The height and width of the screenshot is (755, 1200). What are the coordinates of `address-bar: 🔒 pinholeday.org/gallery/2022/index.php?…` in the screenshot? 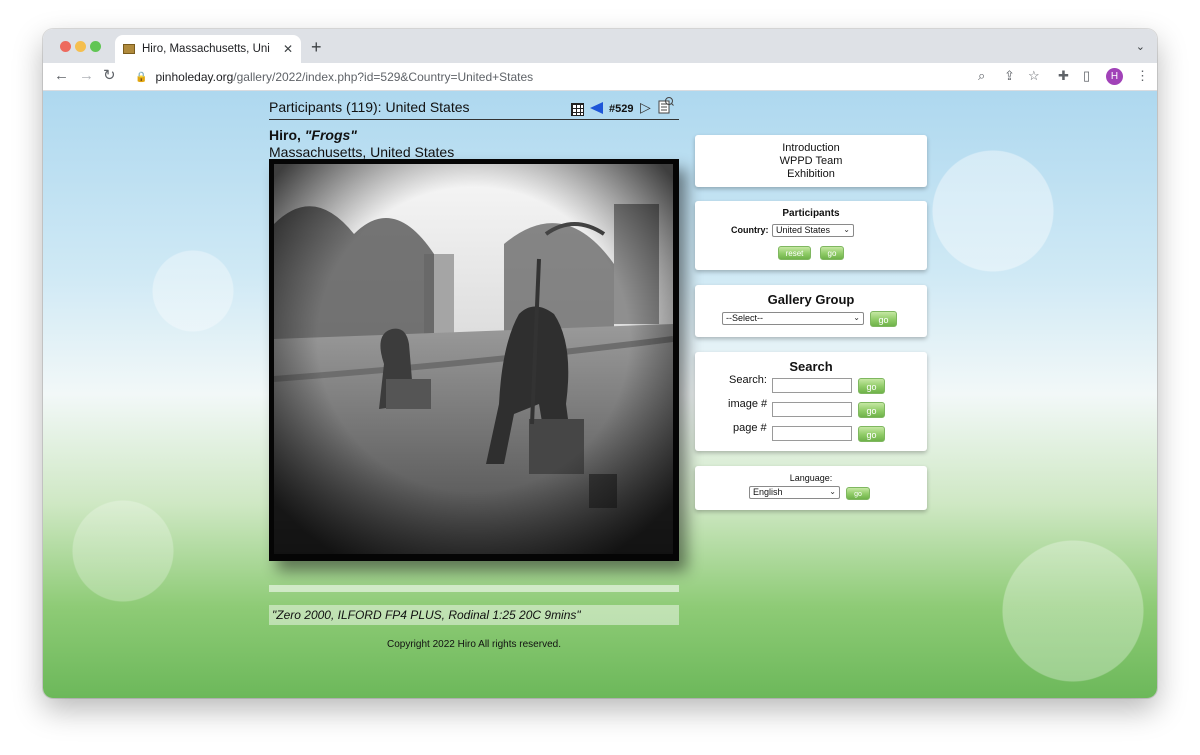 It's located at (566, 77).